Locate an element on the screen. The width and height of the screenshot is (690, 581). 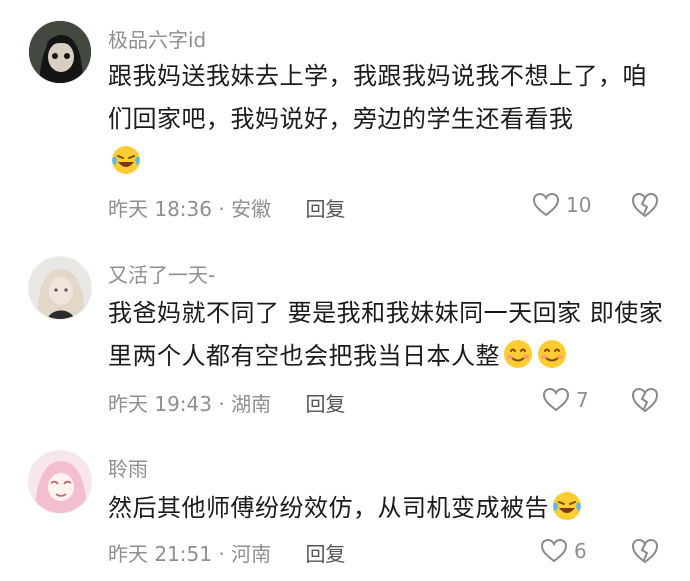
like-button: 7 is located at coordinates (565, 400).